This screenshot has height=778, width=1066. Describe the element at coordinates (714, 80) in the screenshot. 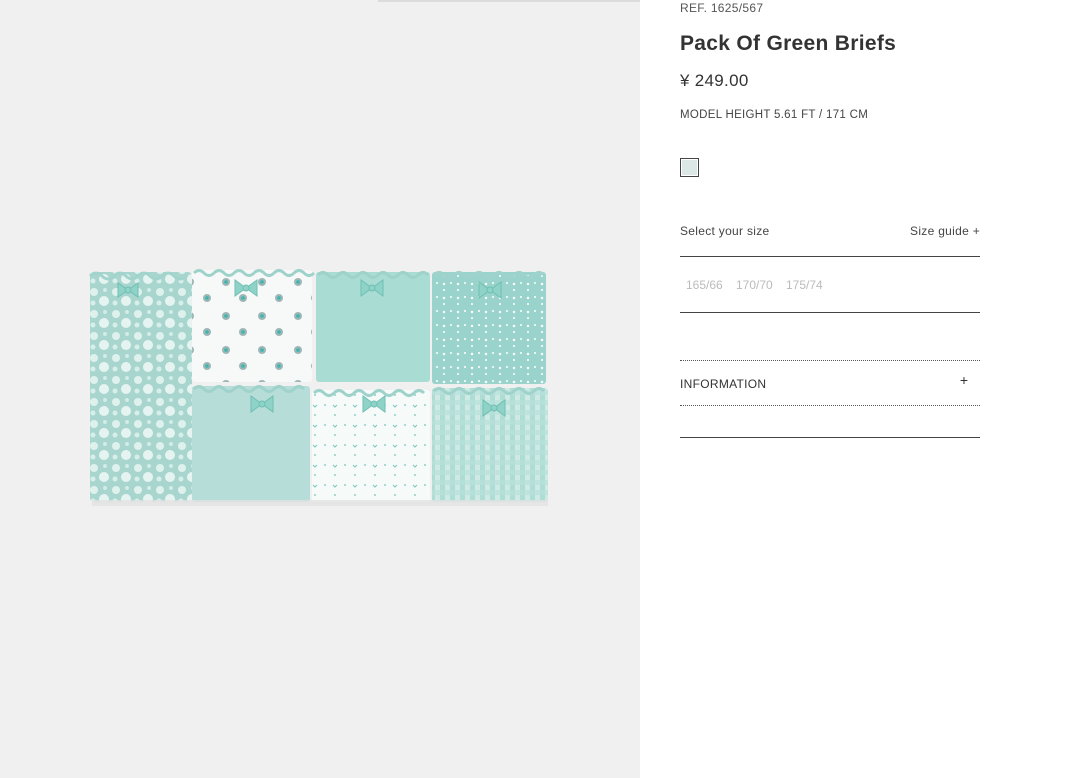

I see `product-price: ¥ 249.00` at that location.